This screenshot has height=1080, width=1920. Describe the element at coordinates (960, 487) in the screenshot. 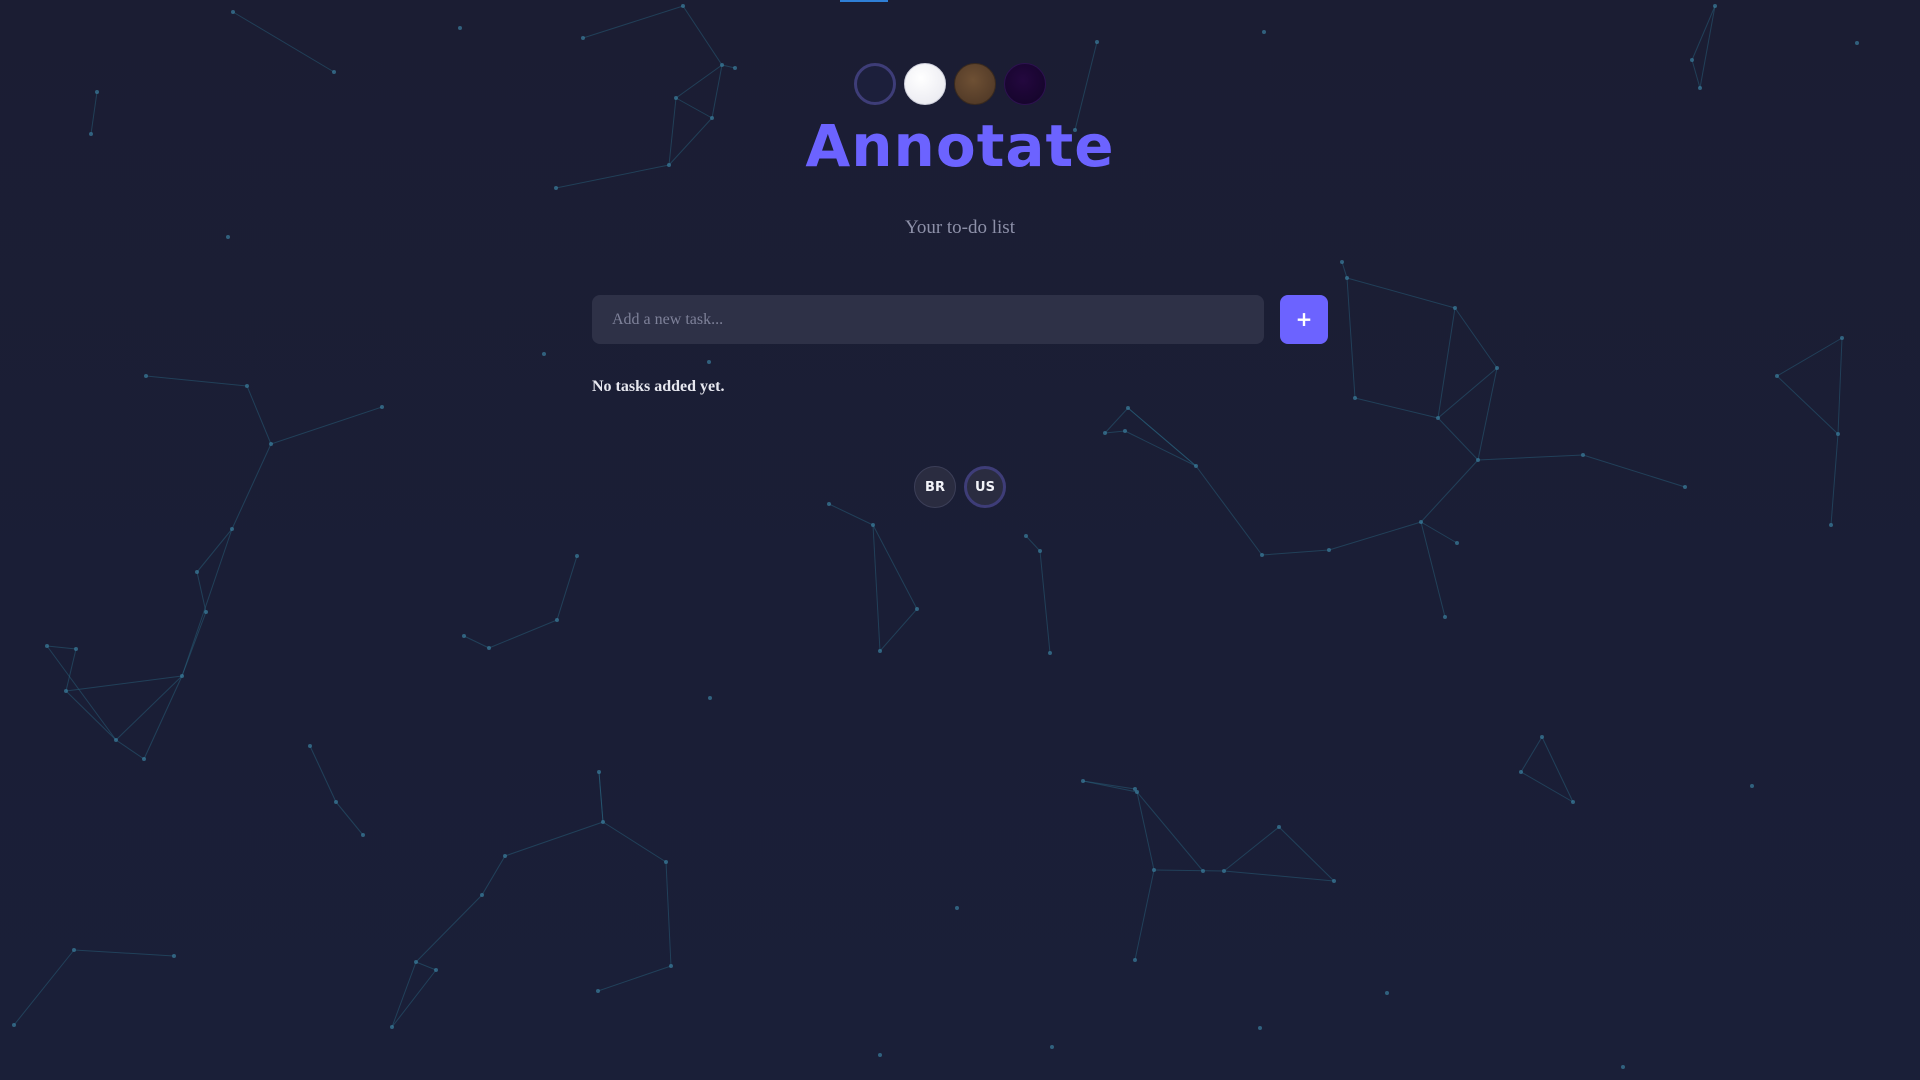

I see `language-switcher: BR US` at that location.